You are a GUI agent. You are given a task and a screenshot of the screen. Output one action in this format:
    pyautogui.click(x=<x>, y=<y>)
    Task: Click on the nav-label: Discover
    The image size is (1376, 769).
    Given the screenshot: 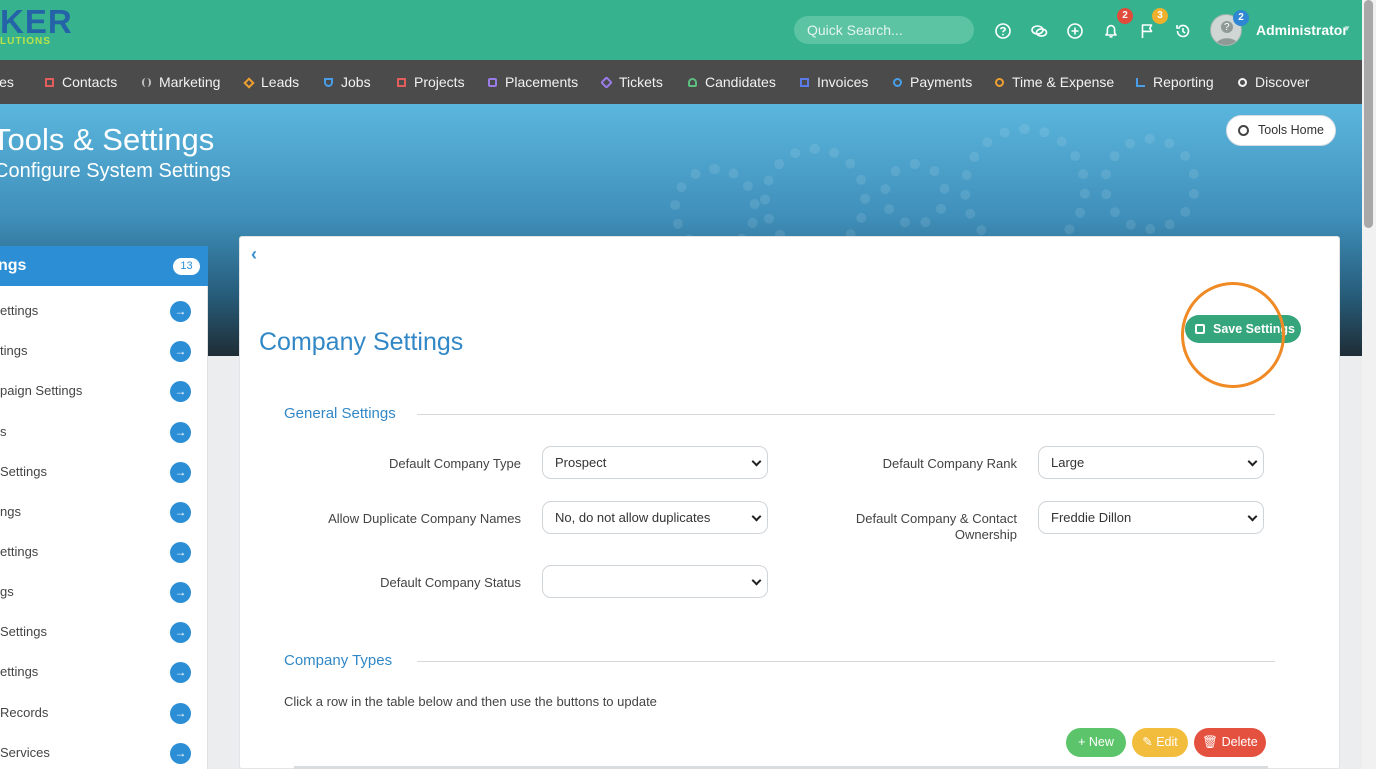 What is the action you would take?
    pyautogui.click(x=1282, y=82)
    